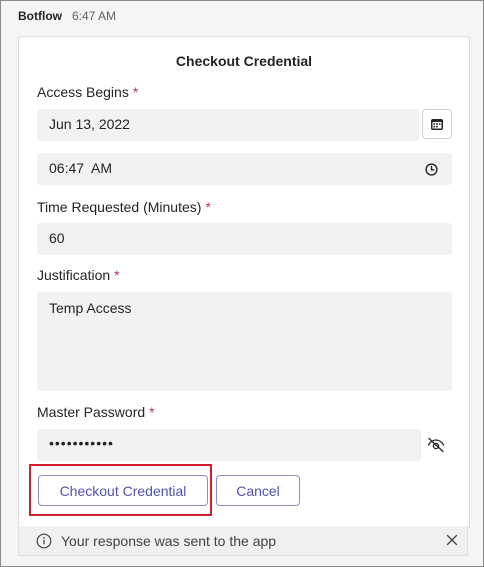 The height and width of the screenshot is (567, 484). I want to click on justification-label: Justification *, so click(78, 275).